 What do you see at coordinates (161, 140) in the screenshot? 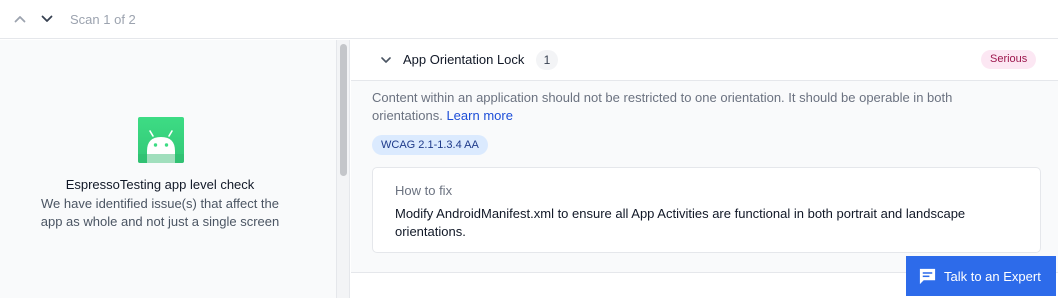
I see `android-icon` at bounding box center [161, 140].